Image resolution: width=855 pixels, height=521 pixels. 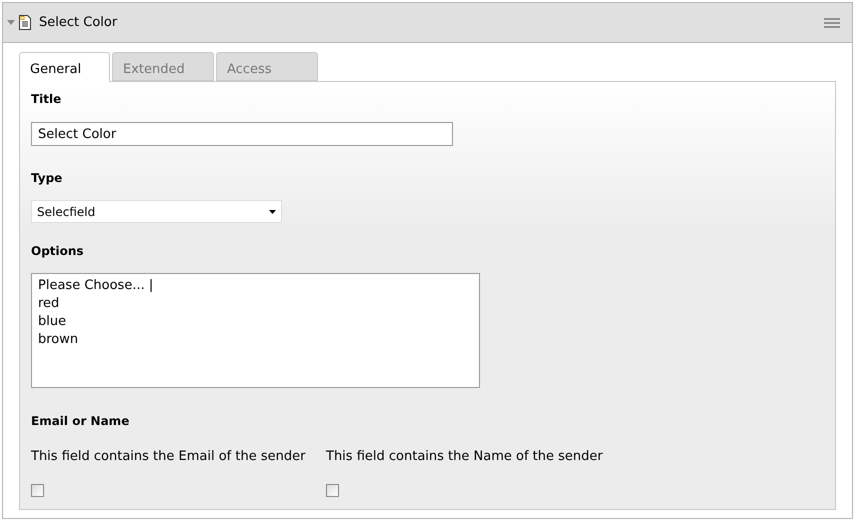 What do you see at coordinates (58, 251) in the screenshot?
I see `field-label: Options` at bounding box center [58, 251].